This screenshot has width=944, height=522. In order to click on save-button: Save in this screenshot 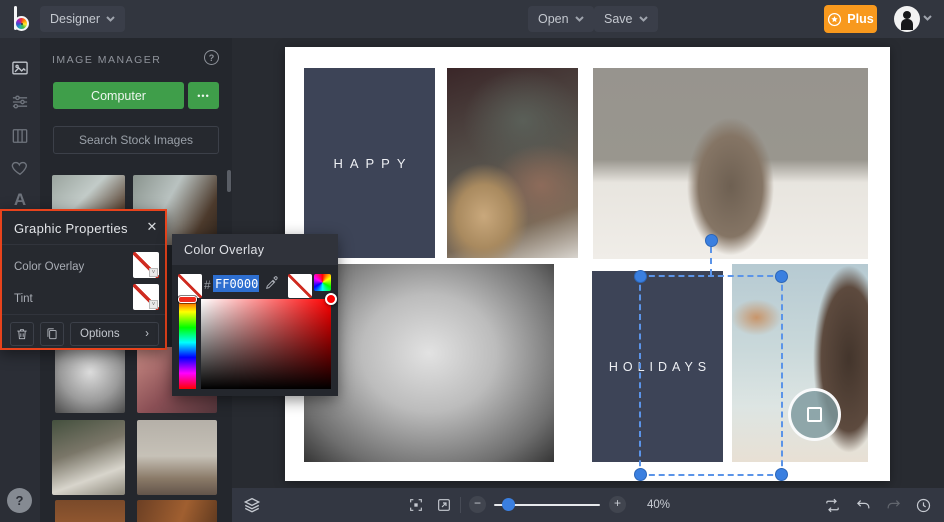, I will do `click(626, 19)`.